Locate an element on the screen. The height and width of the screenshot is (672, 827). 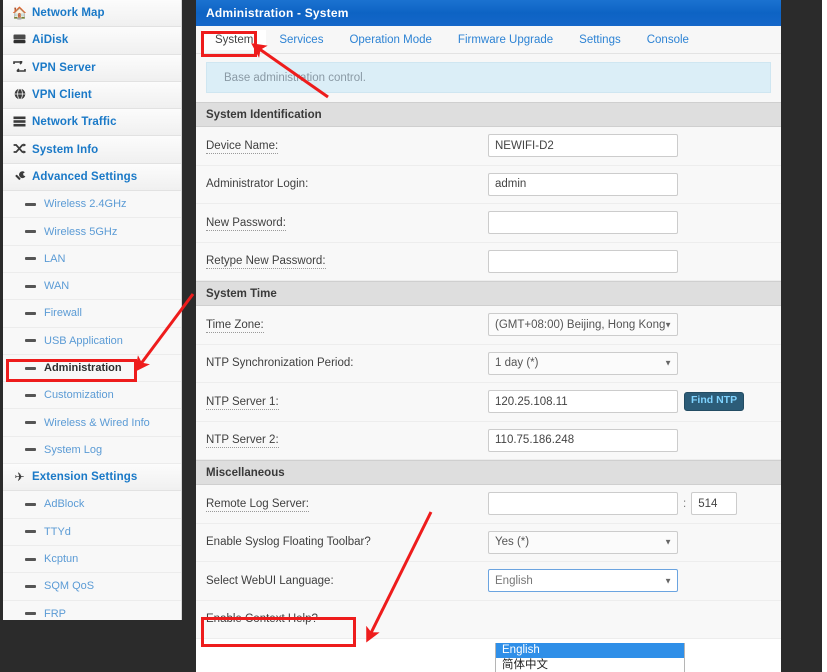
sidebar-item-label: Advanced Settings is located at coordinates (85, 176).